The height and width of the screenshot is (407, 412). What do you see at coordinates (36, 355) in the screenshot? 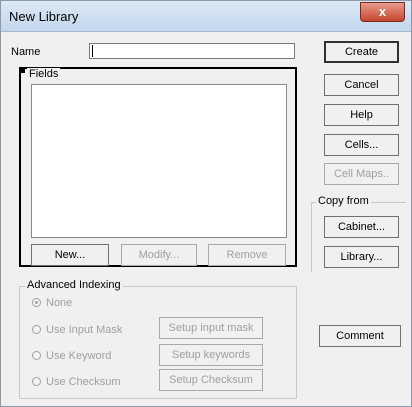
I see `keyword-radio` at bounding box center [36, 355].